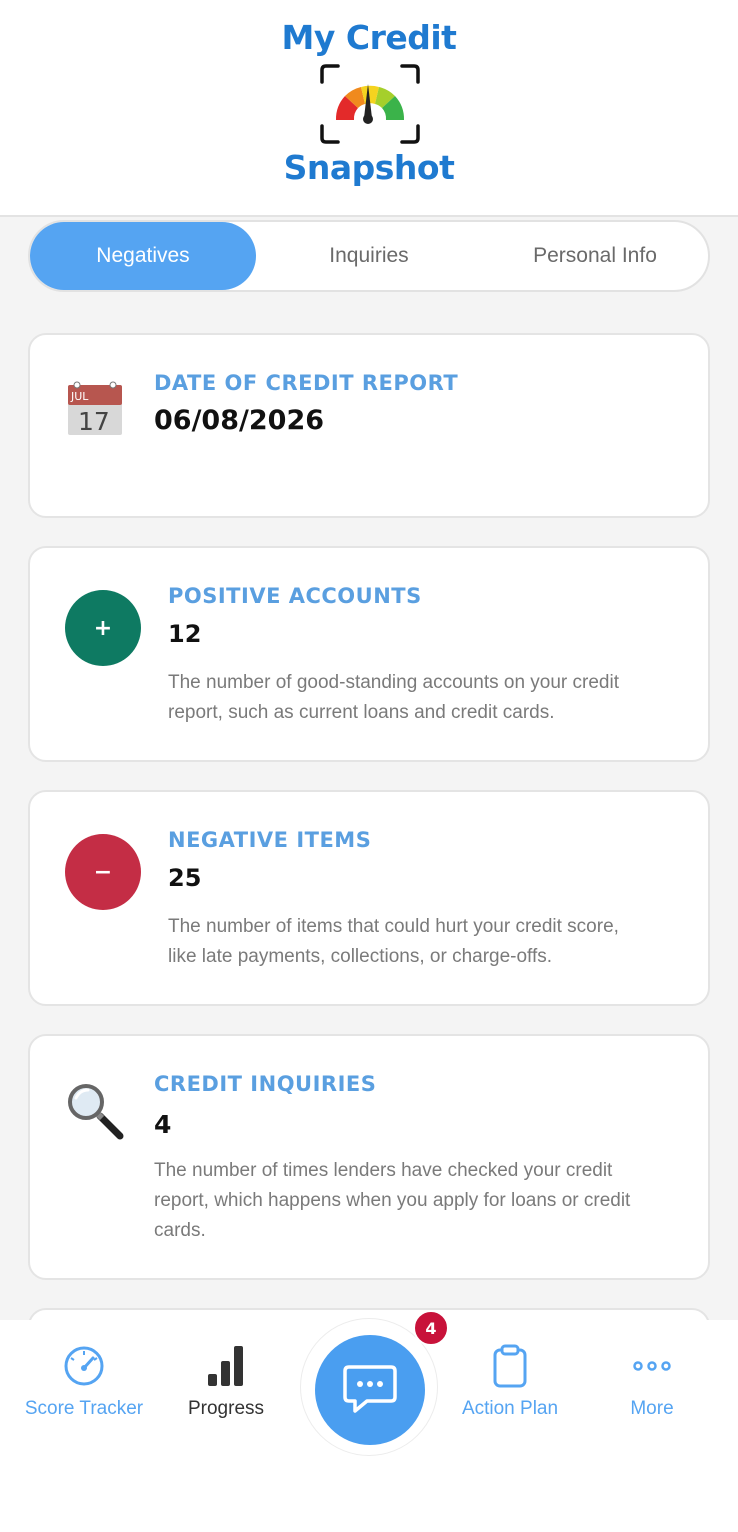 The image size is (738, 1532). Describe the element at coordinates (226, 1408) in the screenshot. I see `nav-label: Progress` at that location.